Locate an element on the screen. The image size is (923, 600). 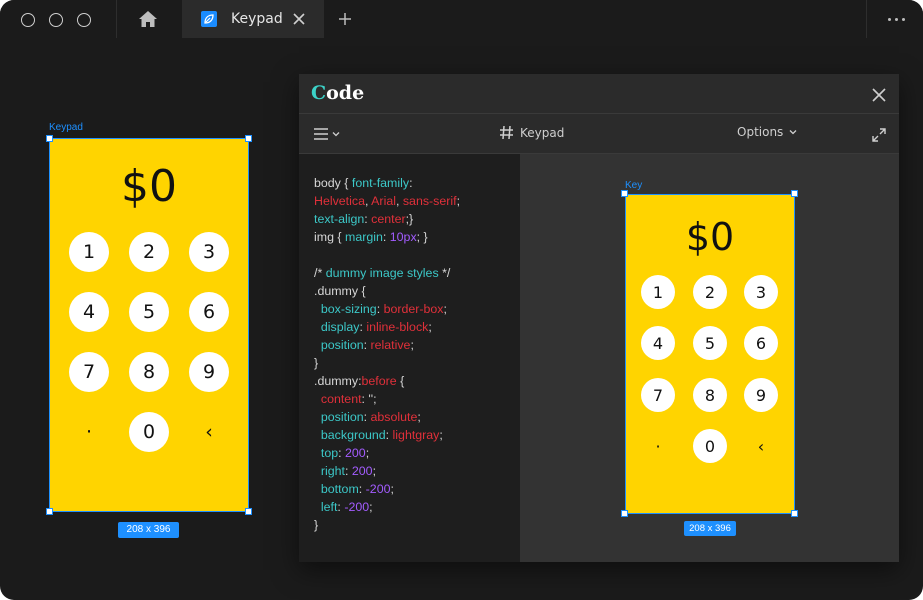
more-options-button is located at coordinates (896, 19).